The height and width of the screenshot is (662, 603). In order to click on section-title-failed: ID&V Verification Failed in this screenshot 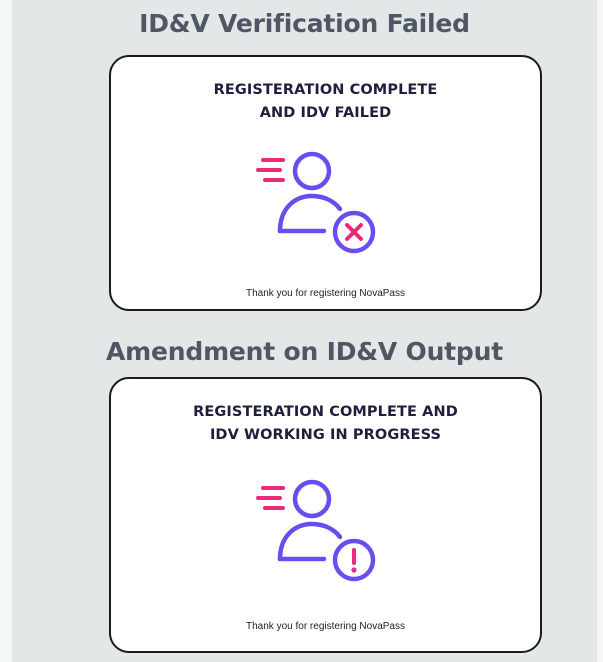, I will do `click(304, 23)`.